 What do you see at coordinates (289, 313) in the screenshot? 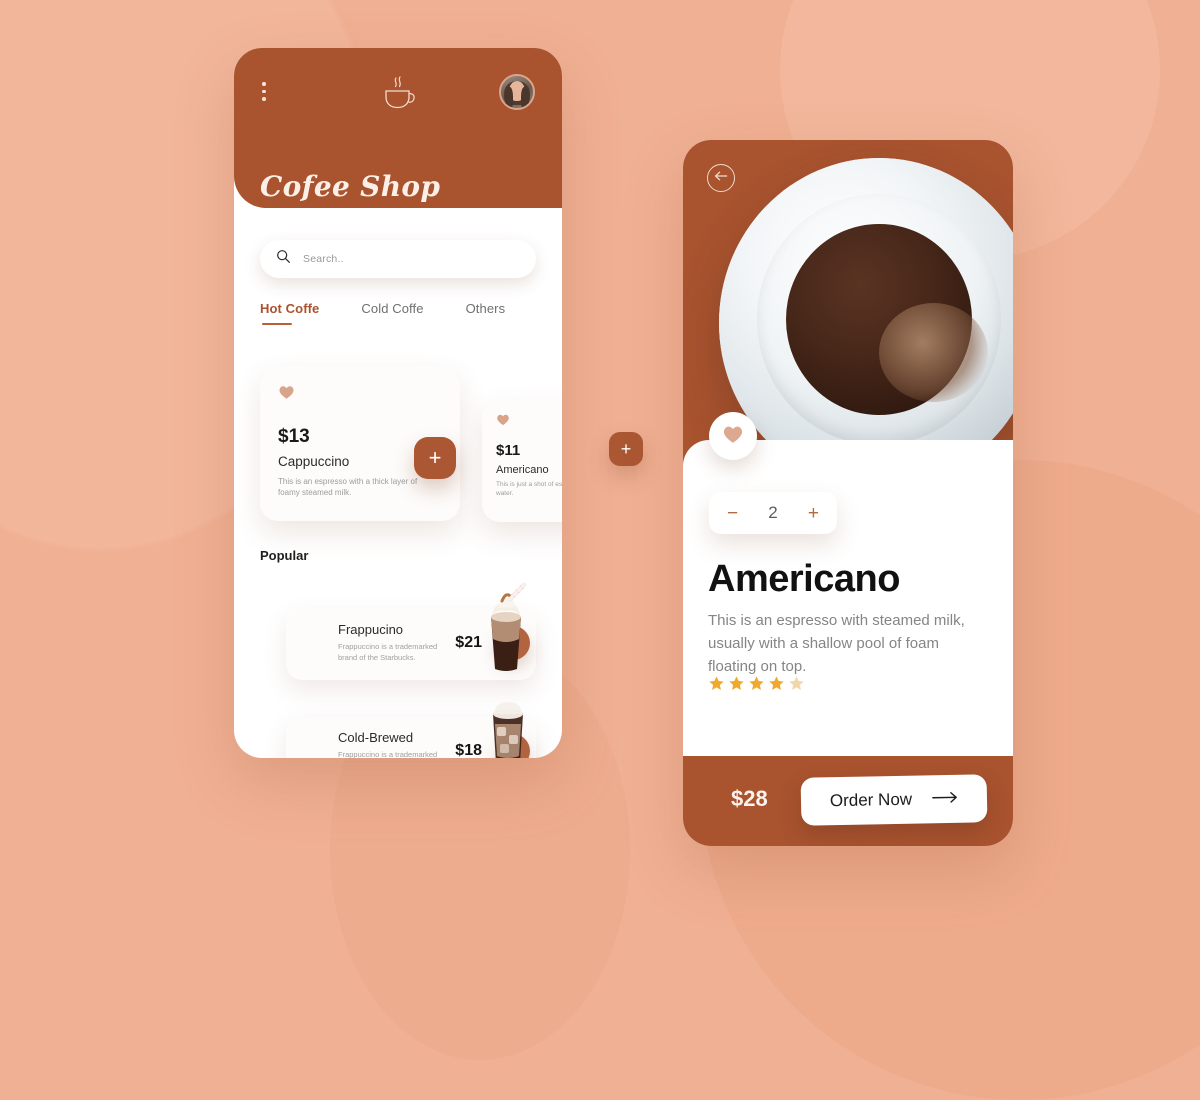
I see `tab-hot-coffe: Hot Coffe` at bounding box center [289, 313].